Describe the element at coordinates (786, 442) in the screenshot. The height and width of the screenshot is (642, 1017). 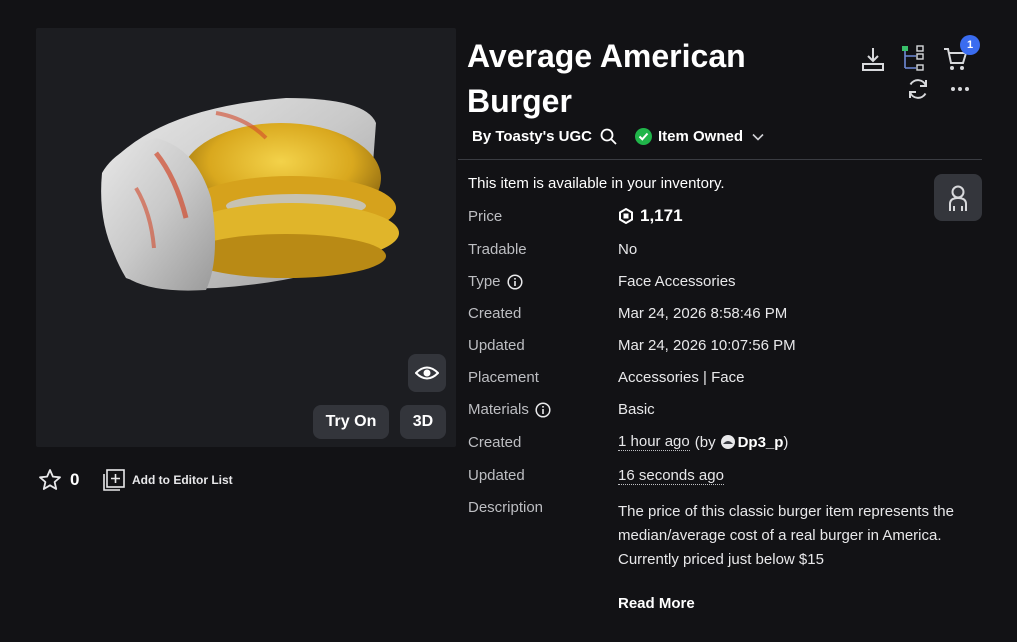
I see `created-by-suffix: )` at that location.